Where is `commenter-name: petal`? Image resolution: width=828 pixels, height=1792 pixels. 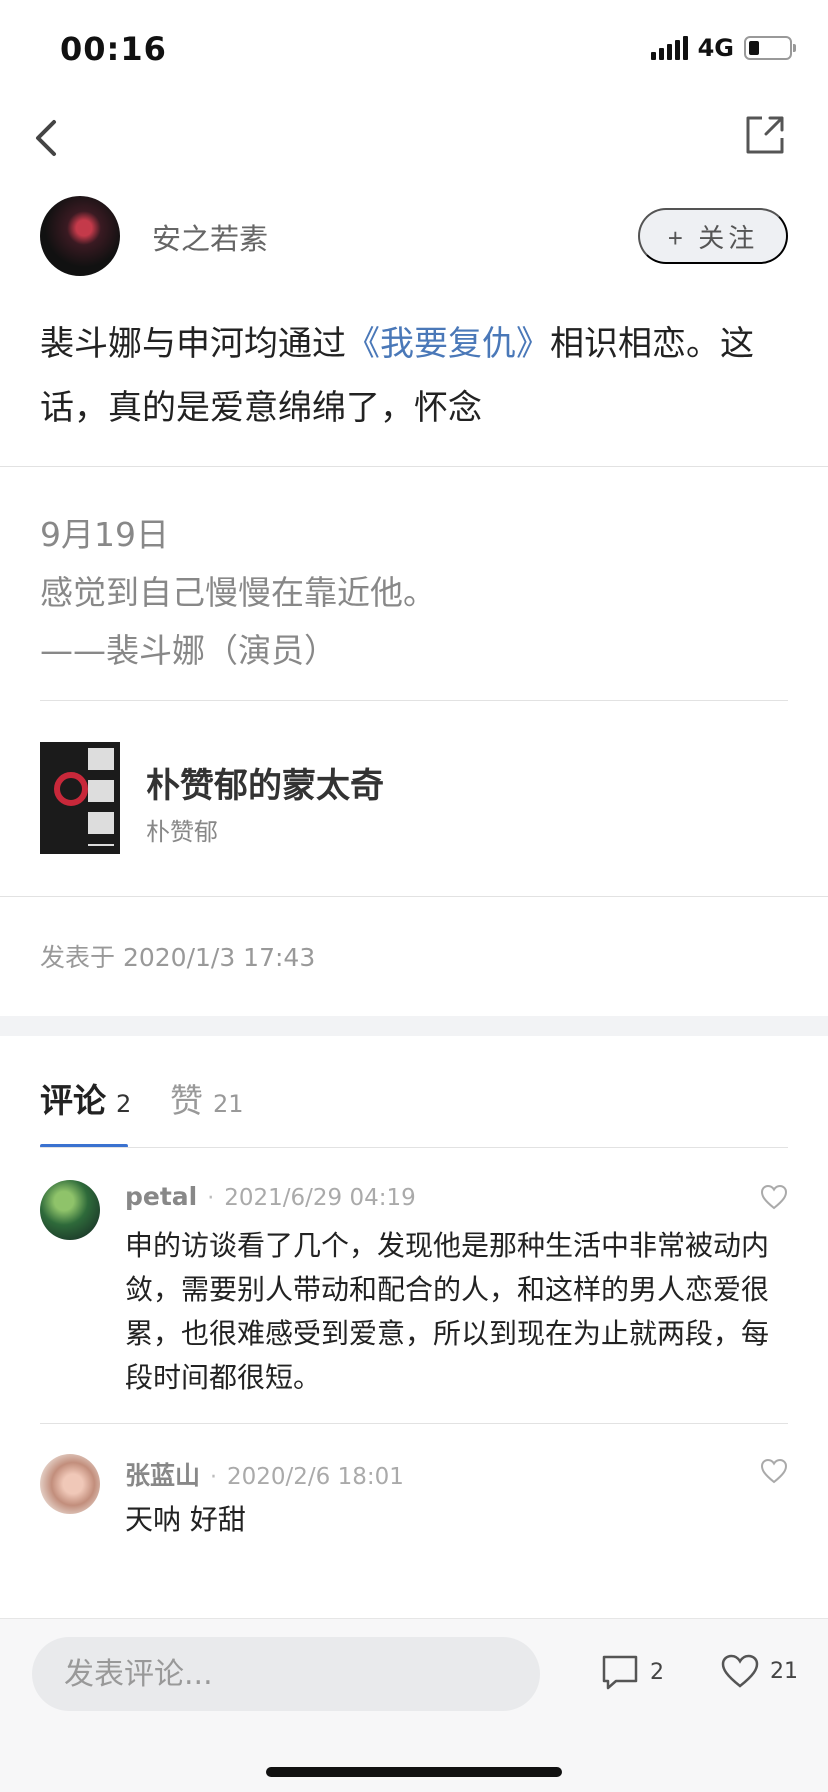
commenter-name: petal is located at coordinates (161, 1196).